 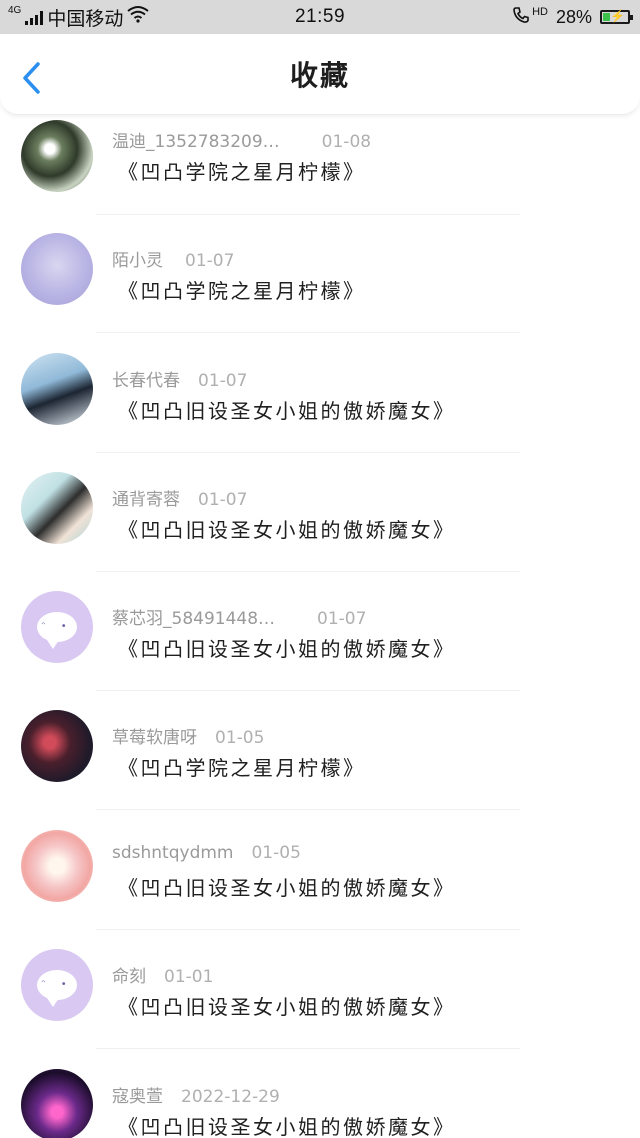 I want to click on favorite-item: 通背寄蓉 01-07 《凹凸旧设圣女小姐的傲娇魔女》, so click(x=320, y=512).